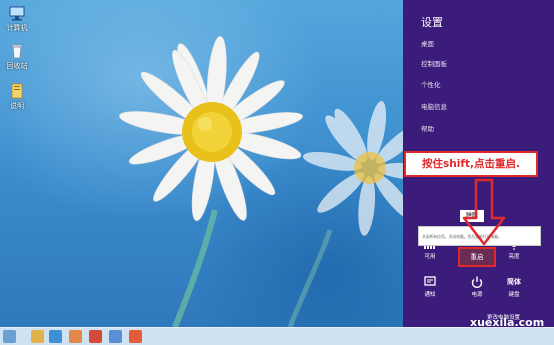 The height and width of the screenshot is (345, 554). Describe the element at coordinates (430, 287) in the screenshot. I see `tile-notifications: 通知` at that location.